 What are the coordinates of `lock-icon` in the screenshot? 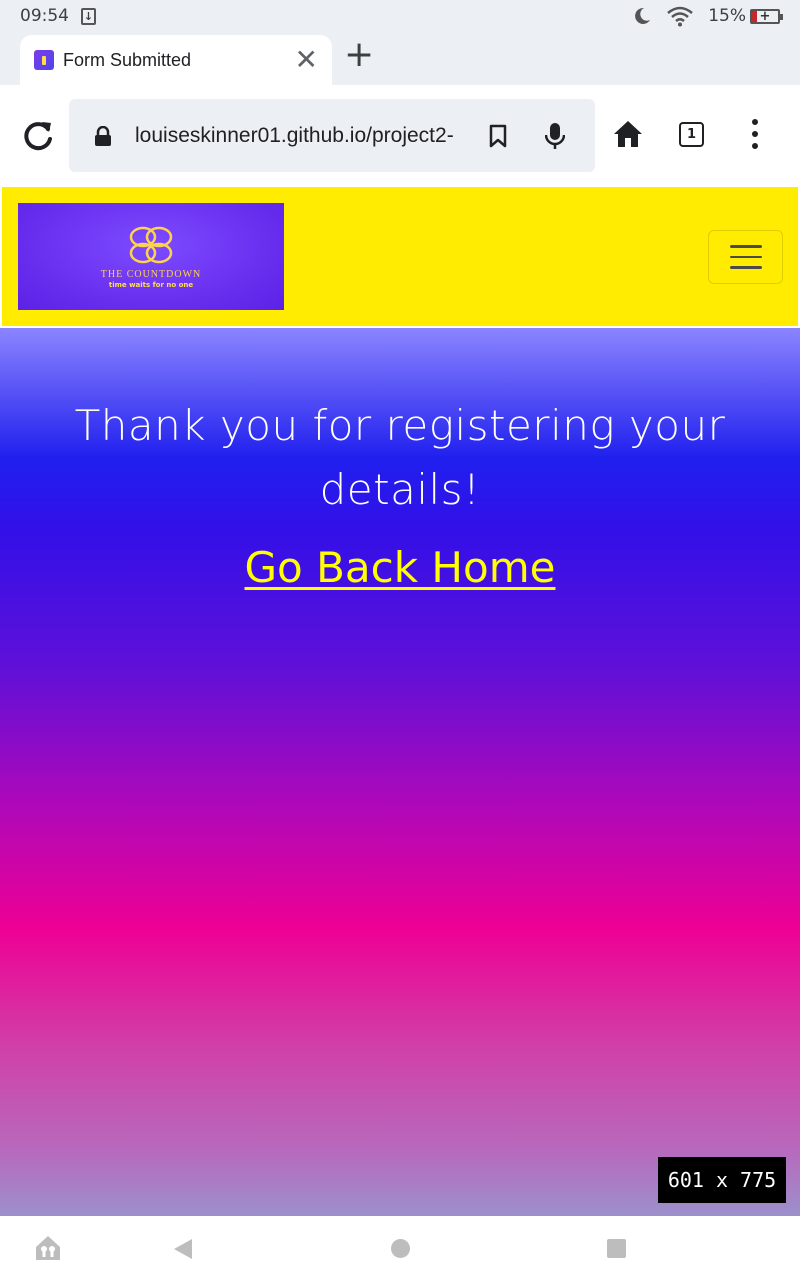 It's located at (103, 135).